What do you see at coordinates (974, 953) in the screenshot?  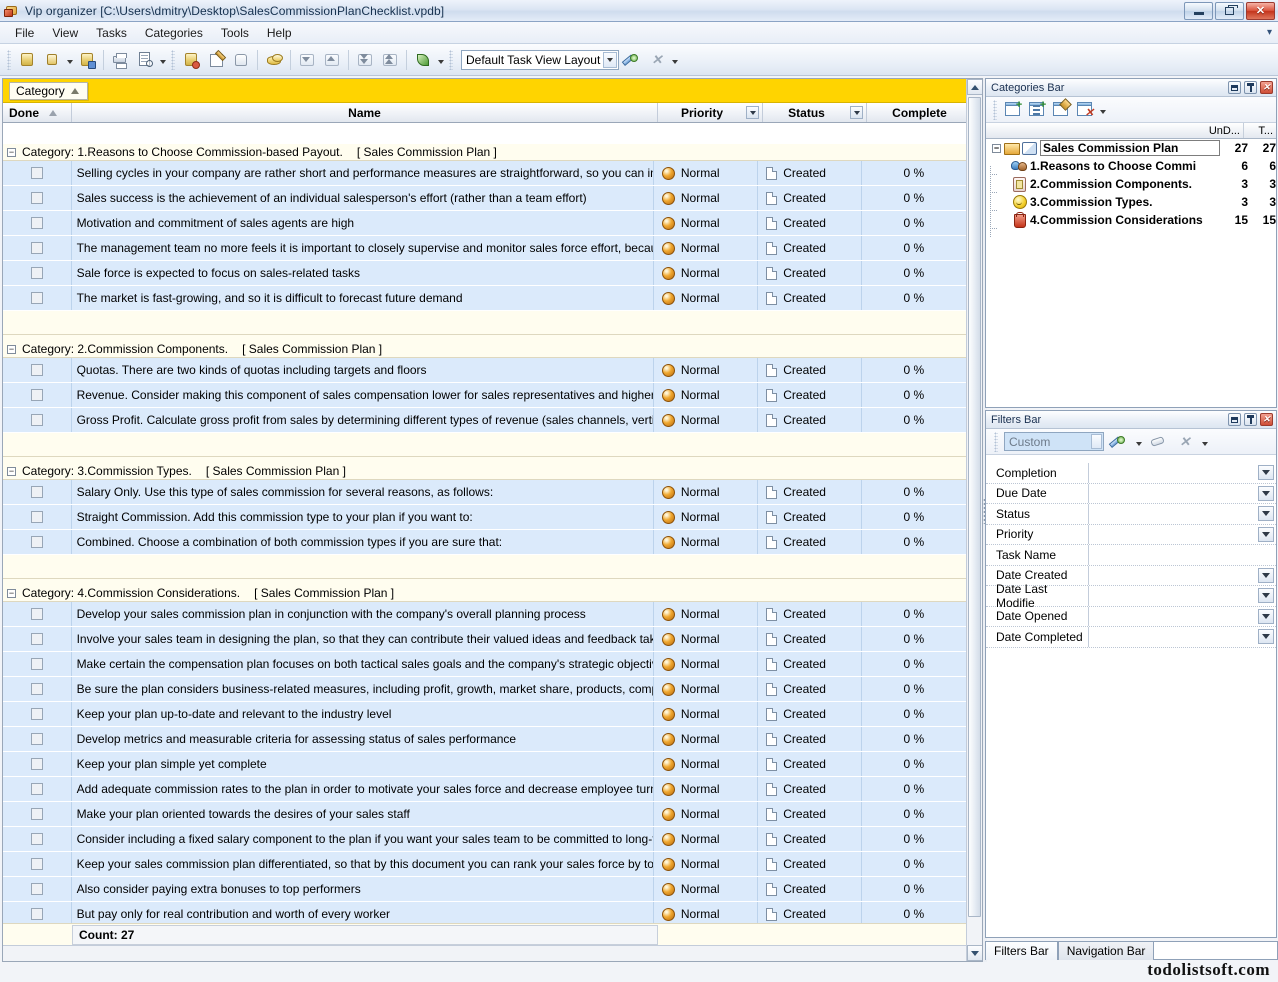 I see `scroll-down-button` at bounding box center [974, 953].